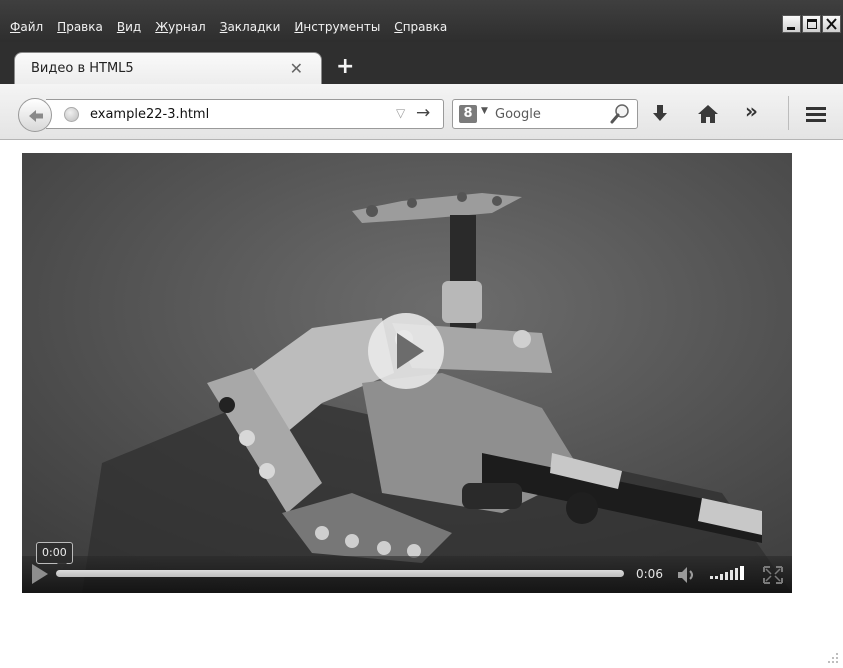 The width and height of the screenshot is (843, 668). Describe the element at coordinates (168, 69) in the screenshot. I see `tab-active: Видео в HTML5 ✕` at that location.